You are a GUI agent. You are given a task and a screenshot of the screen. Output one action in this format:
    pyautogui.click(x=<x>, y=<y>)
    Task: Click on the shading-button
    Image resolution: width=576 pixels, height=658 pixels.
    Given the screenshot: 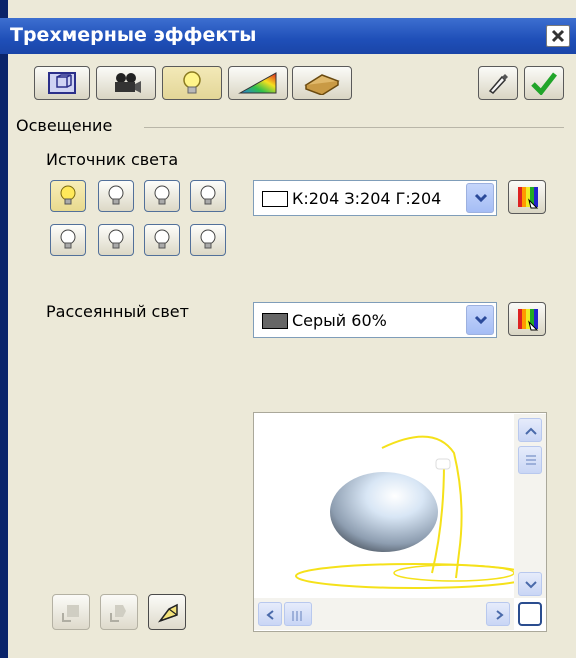 What is the action you would take?
    pyautogui.click(x=126, y=83)
    